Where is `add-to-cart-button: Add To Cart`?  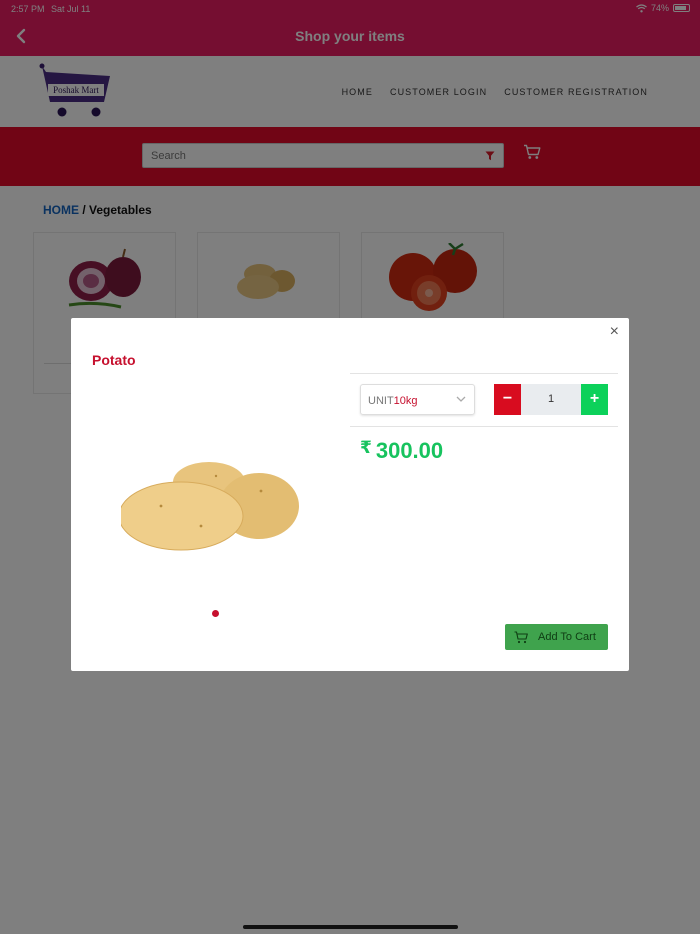
add-to-cart-button: Add To Cart is located at coordinates (556, 637).